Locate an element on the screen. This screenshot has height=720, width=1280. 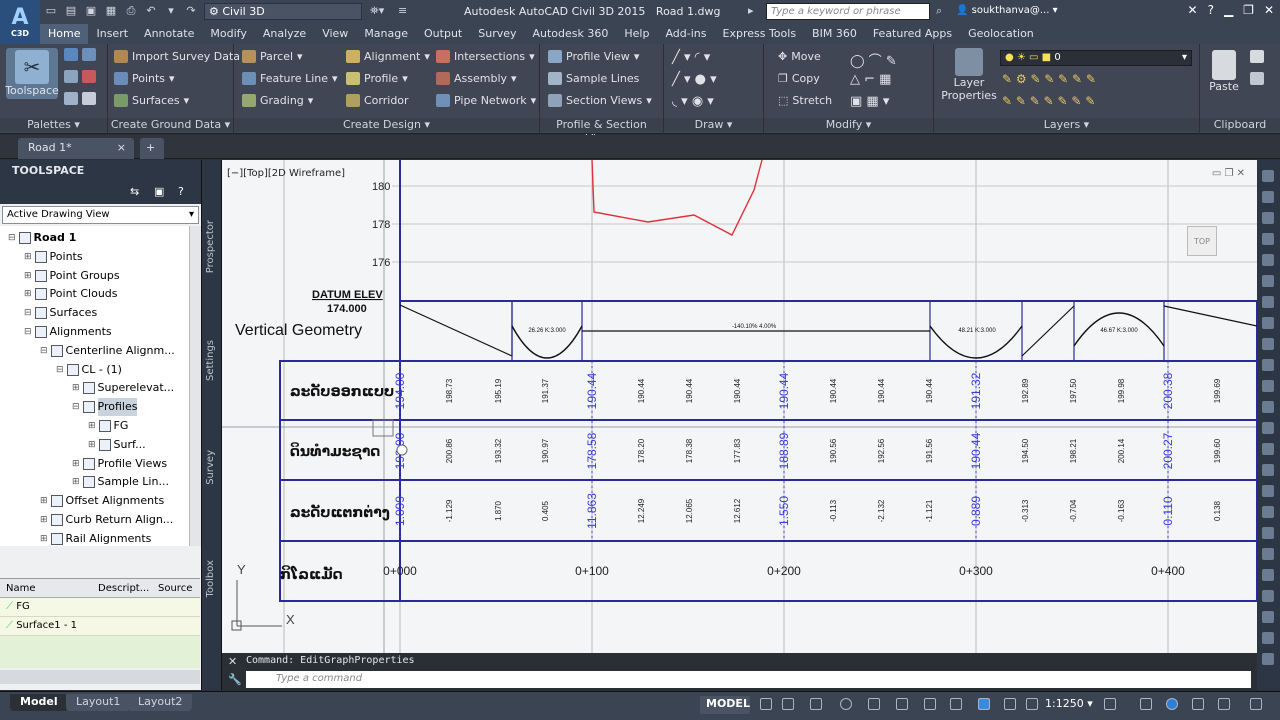
save-icon: ▣ is located at coordinates (91, 11).